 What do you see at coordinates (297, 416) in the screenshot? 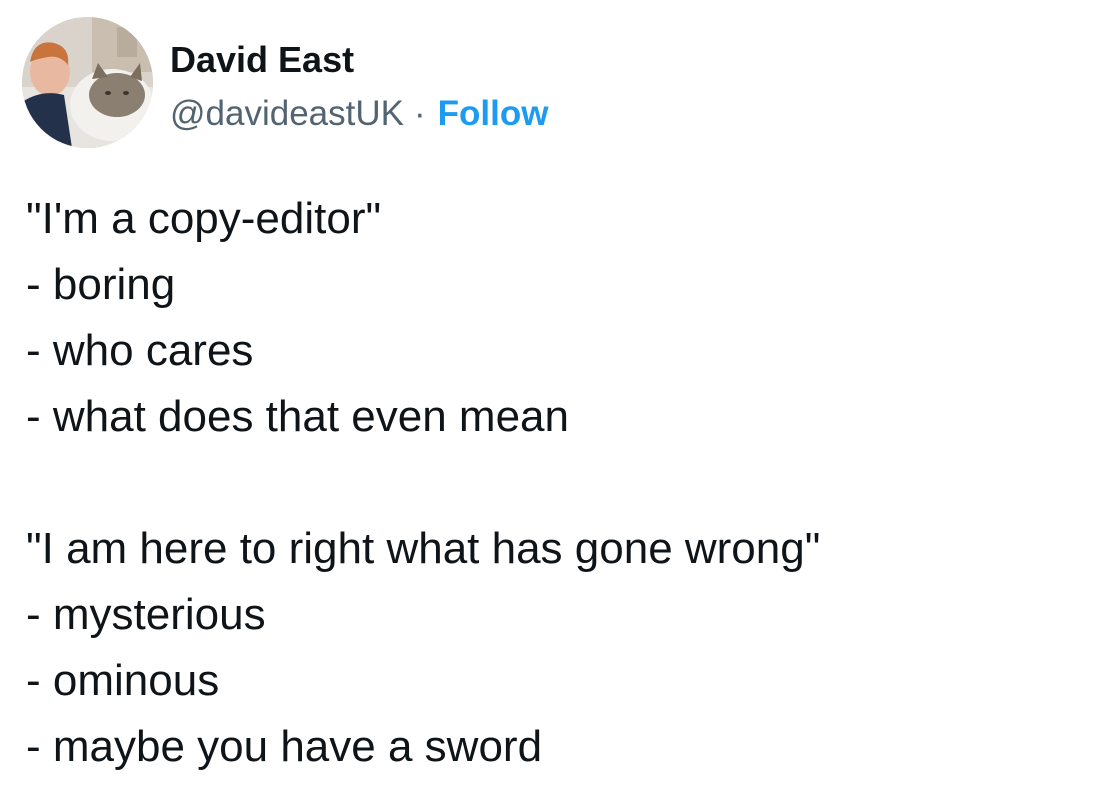
I see `list-item: - what does that even mean` at bounding box center [297, 416].